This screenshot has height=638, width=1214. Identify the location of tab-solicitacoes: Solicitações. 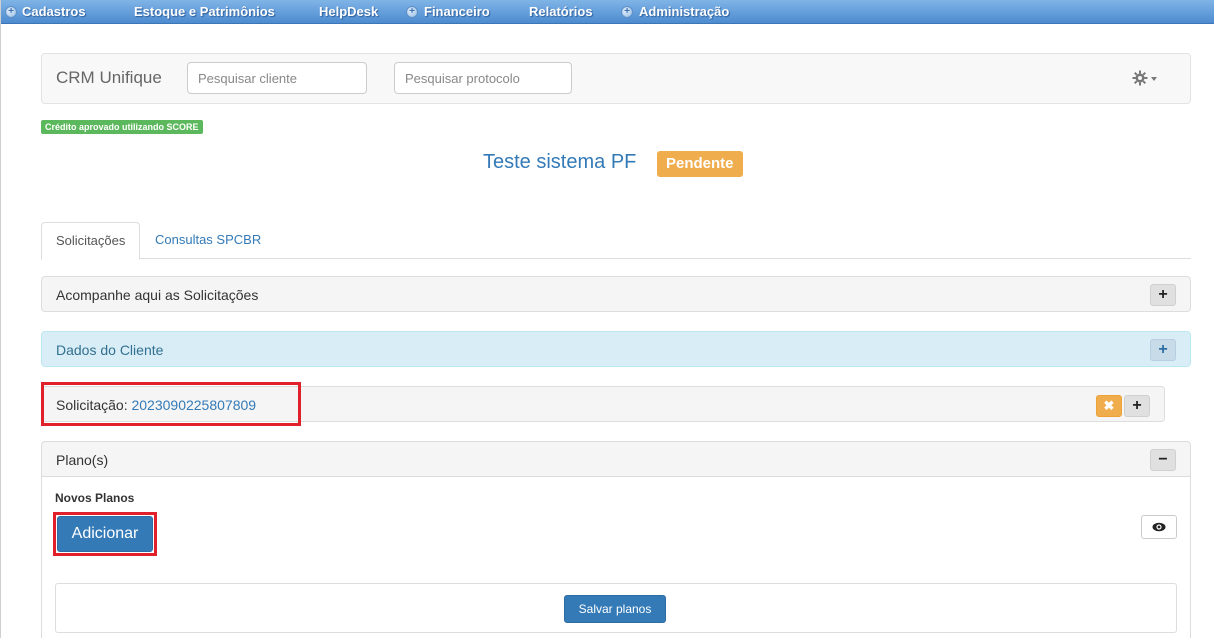
(91, 241).